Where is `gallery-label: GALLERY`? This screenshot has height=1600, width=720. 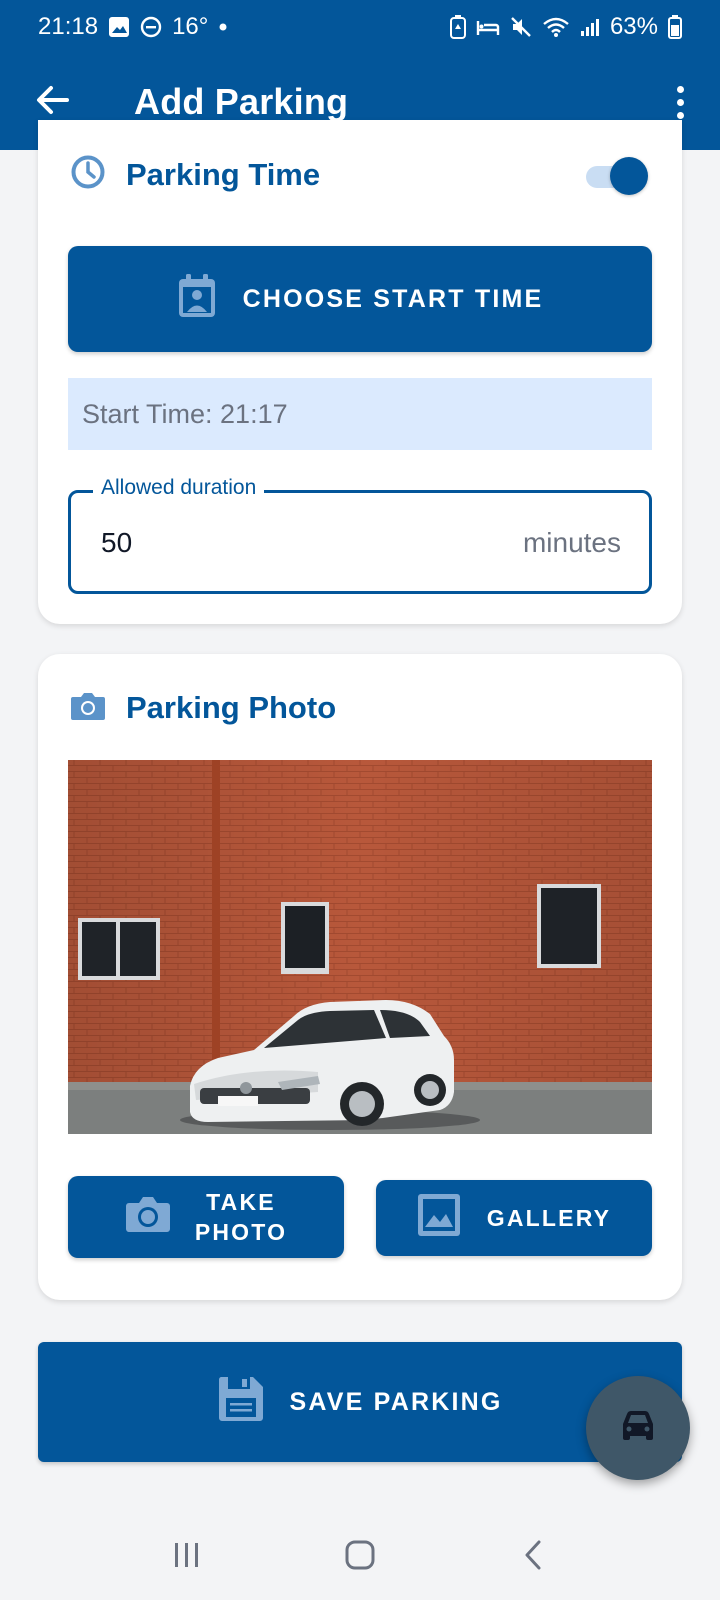 gallery-label: GALLERY is located at coordinates (549, 1217).